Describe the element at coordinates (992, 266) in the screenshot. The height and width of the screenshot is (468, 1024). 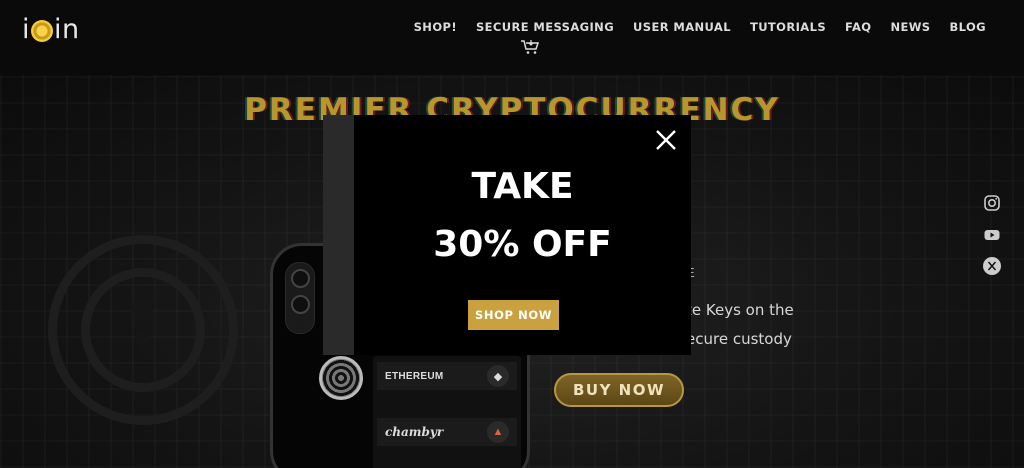
I see `x-icon` at that location.